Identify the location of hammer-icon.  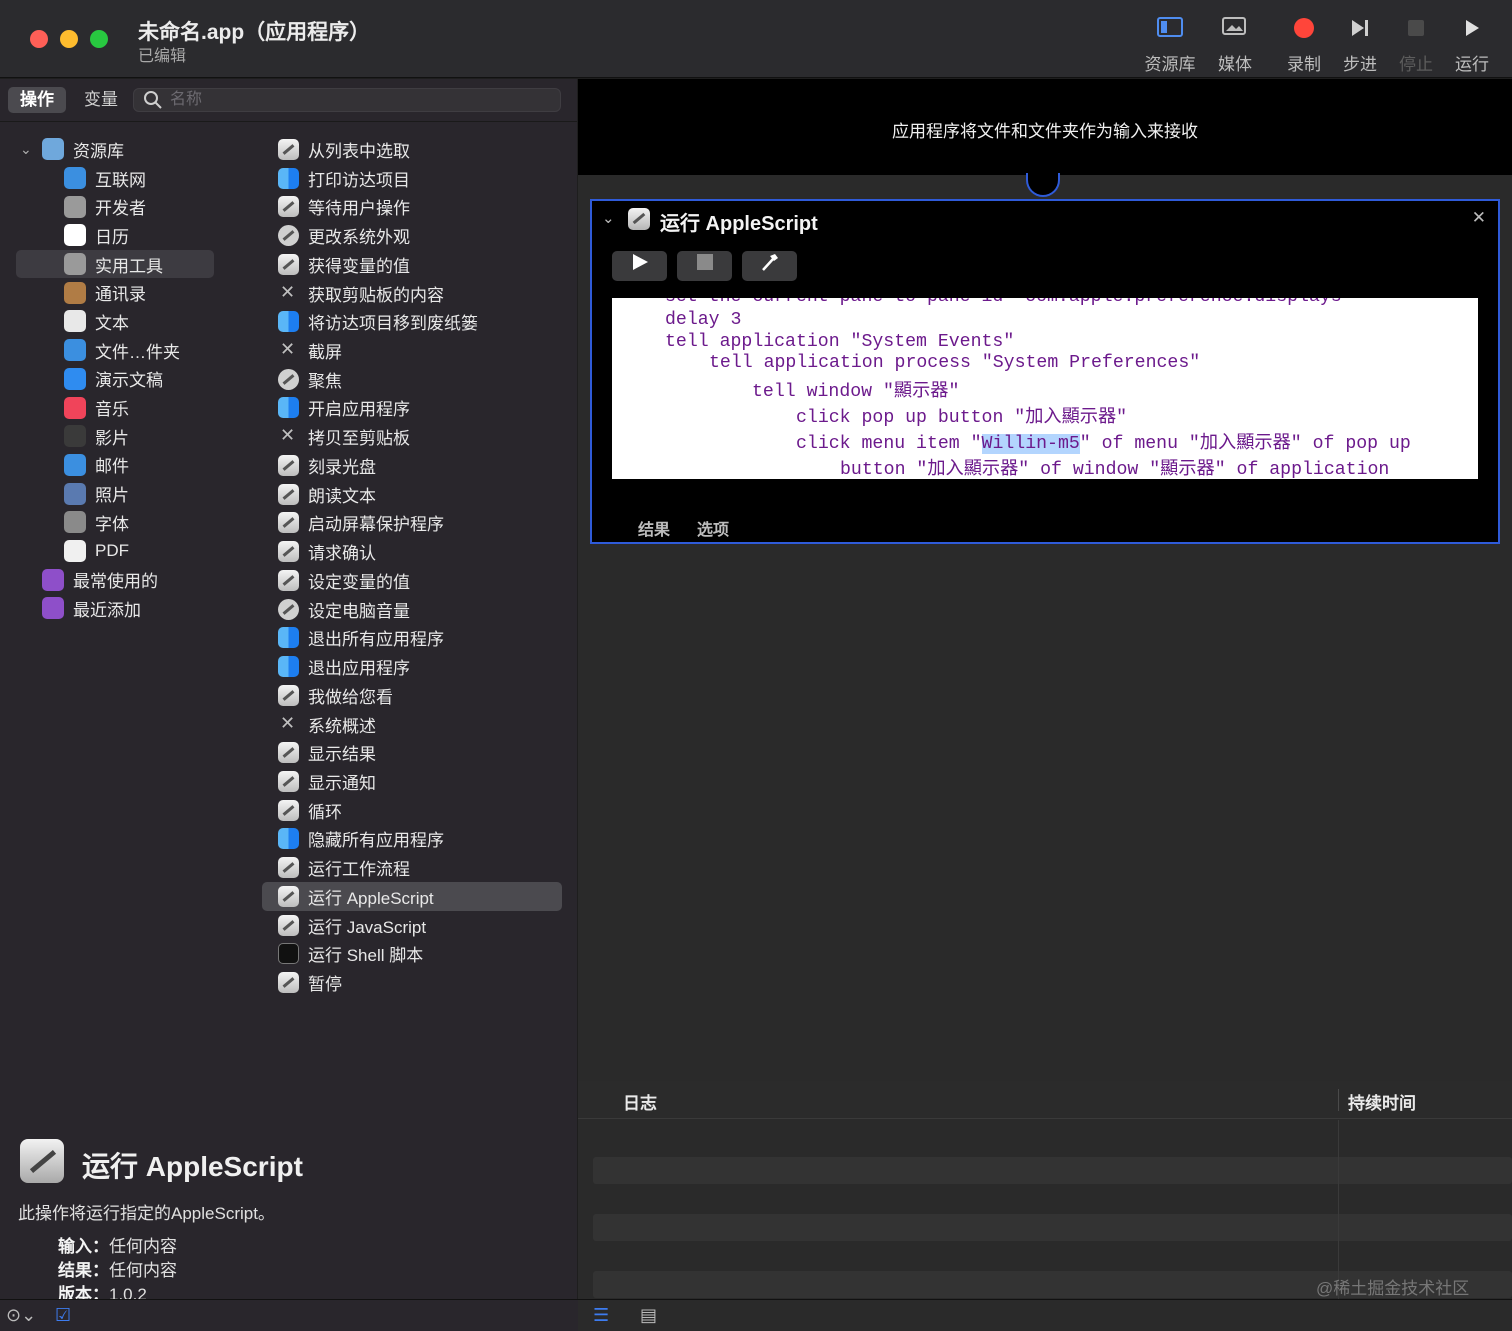
(769, 262).